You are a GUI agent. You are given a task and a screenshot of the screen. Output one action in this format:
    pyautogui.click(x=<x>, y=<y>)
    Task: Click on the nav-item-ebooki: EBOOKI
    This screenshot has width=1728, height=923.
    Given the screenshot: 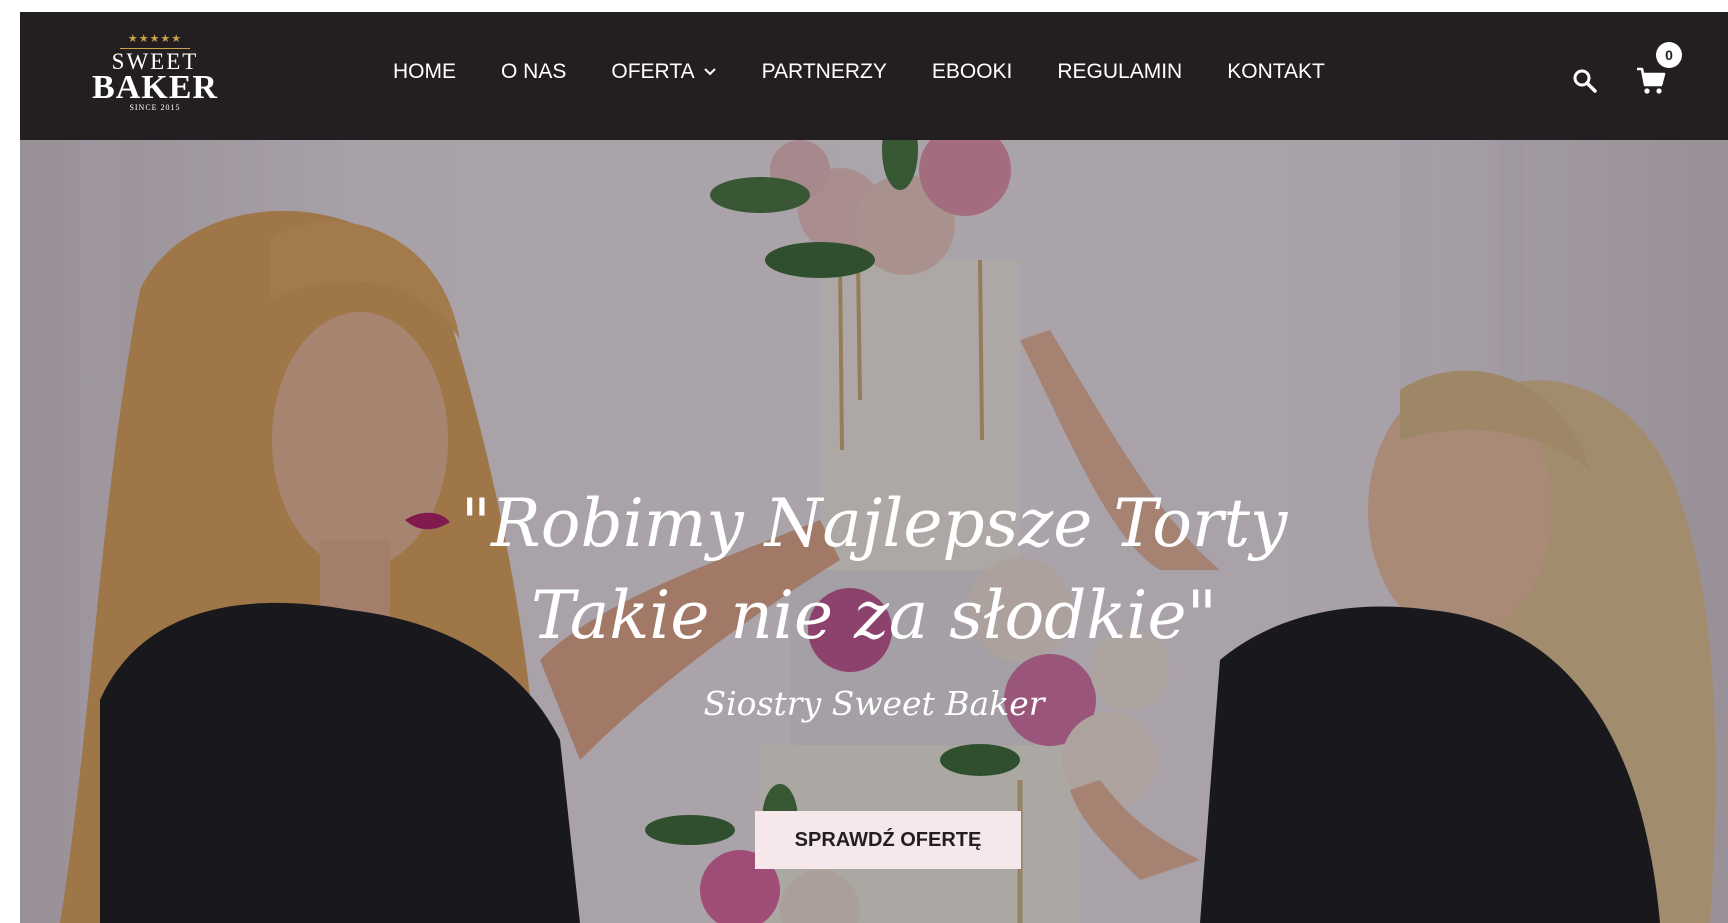 What is the action you would take?
    pyautogui.click(x=972, y=72)
    